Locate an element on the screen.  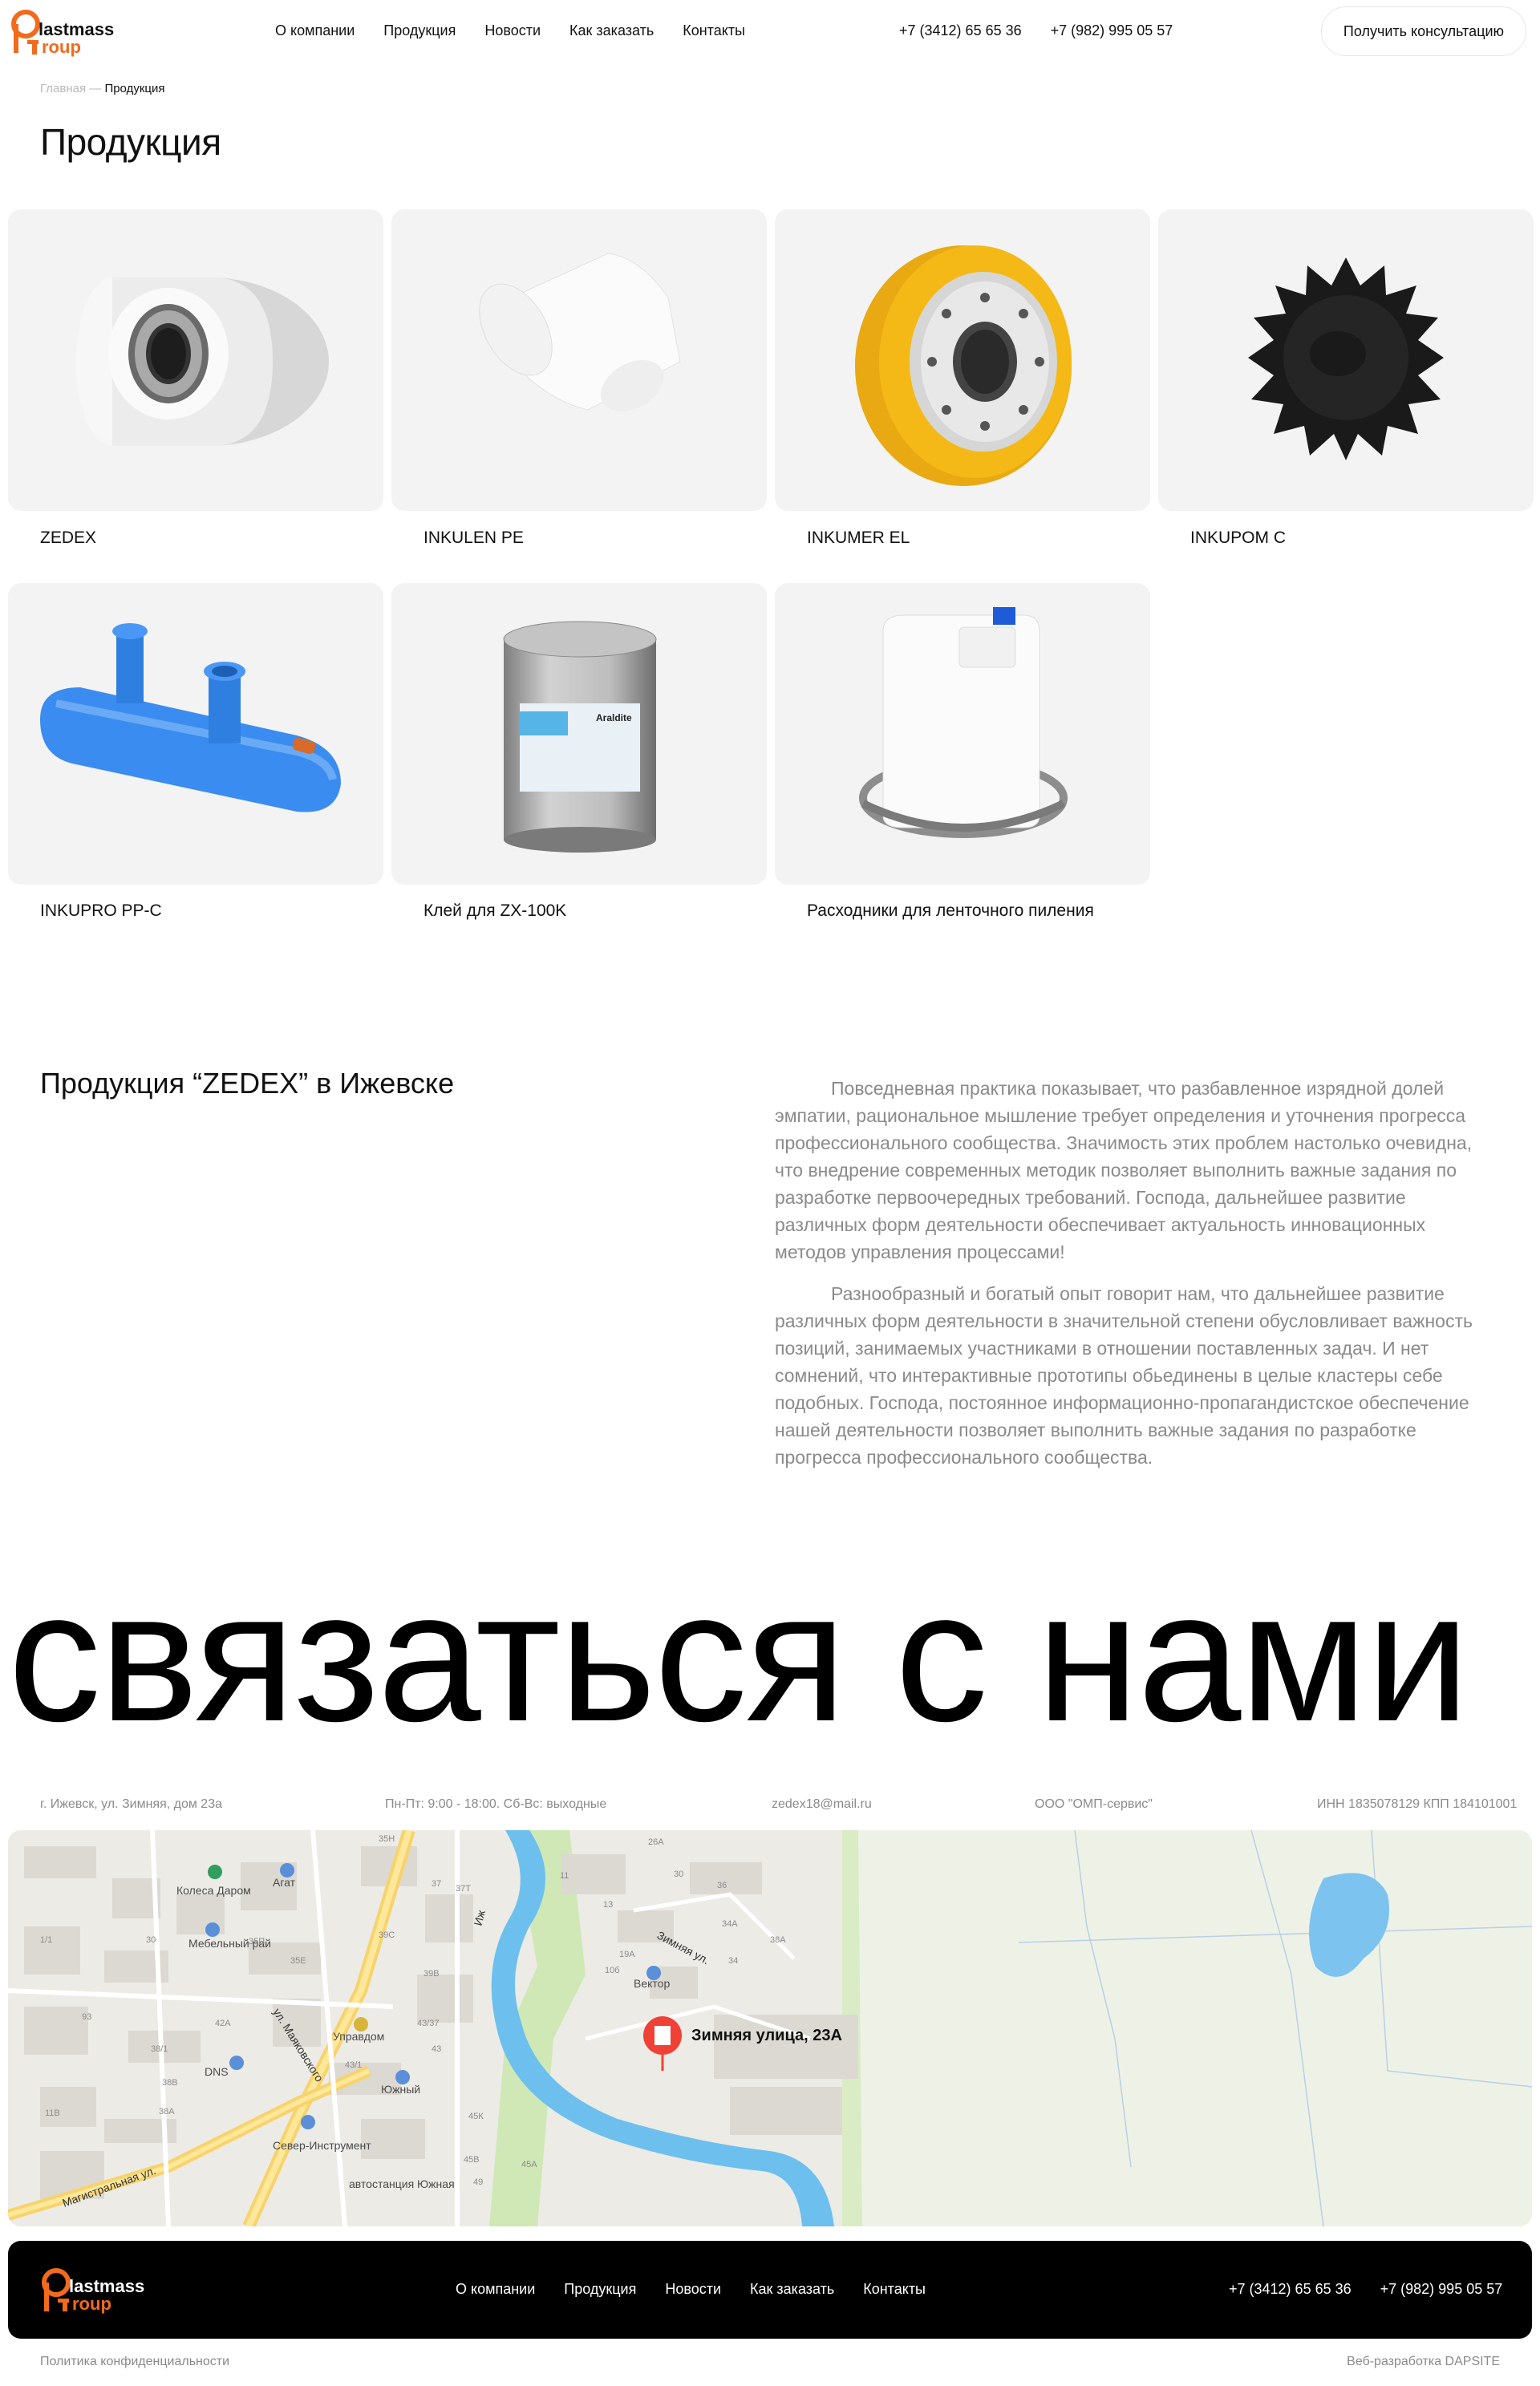
map-place-label: Южный is located at coordinates (400, 2089).